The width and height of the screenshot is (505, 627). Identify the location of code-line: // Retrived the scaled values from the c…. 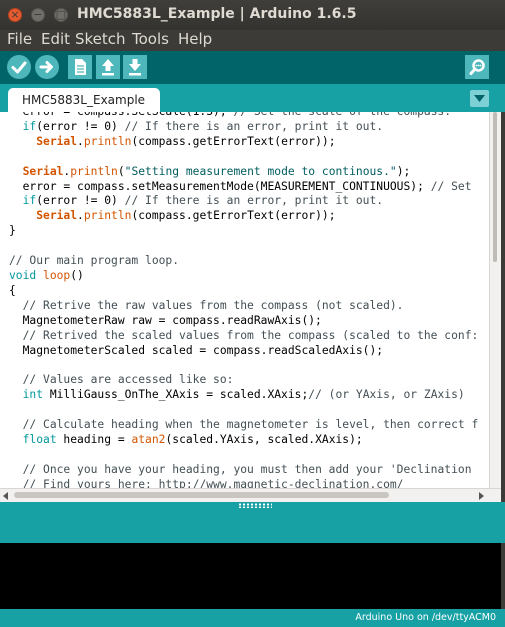
(244, 336).